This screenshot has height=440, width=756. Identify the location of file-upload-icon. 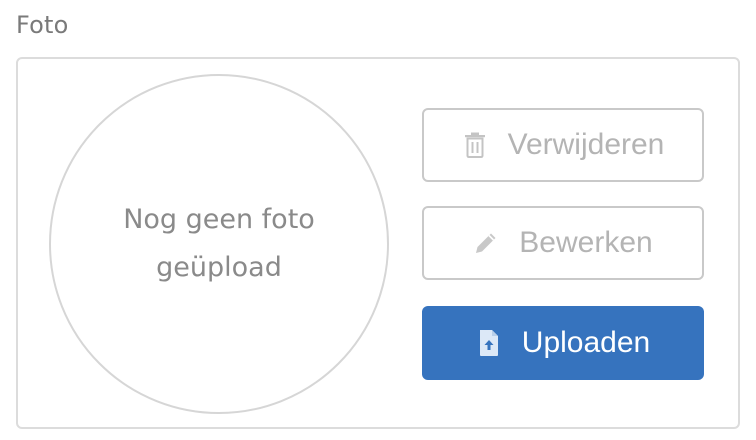
(489, 343).